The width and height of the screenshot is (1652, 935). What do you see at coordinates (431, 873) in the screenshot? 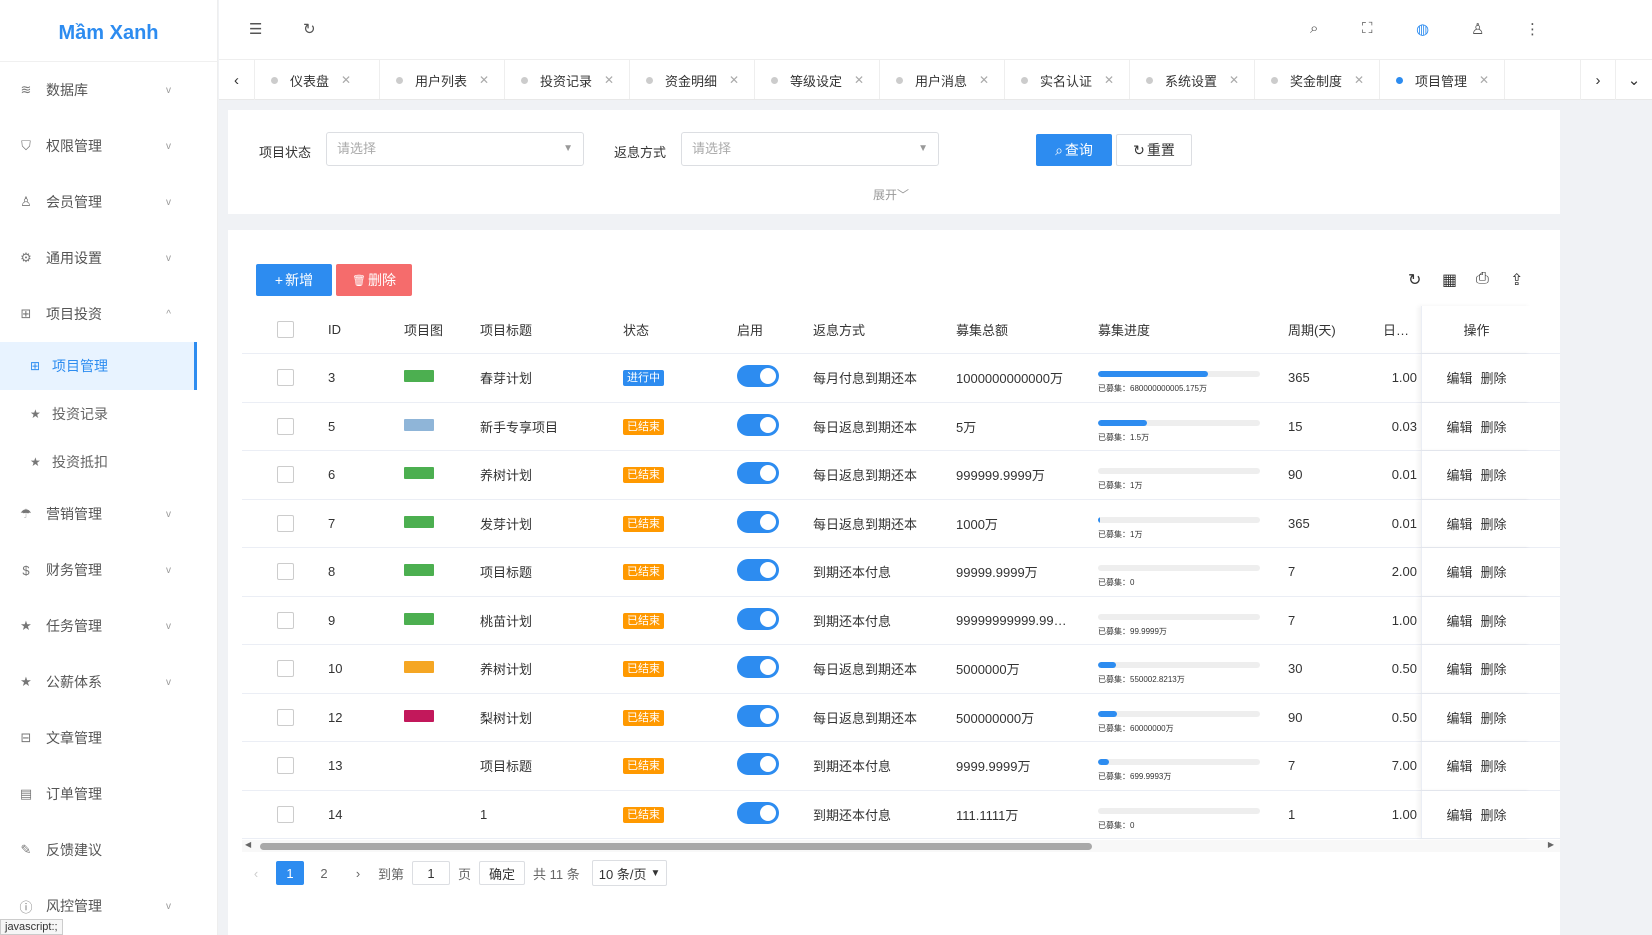
I see `goto-page-input: 1` at bounding box center [431, 873].